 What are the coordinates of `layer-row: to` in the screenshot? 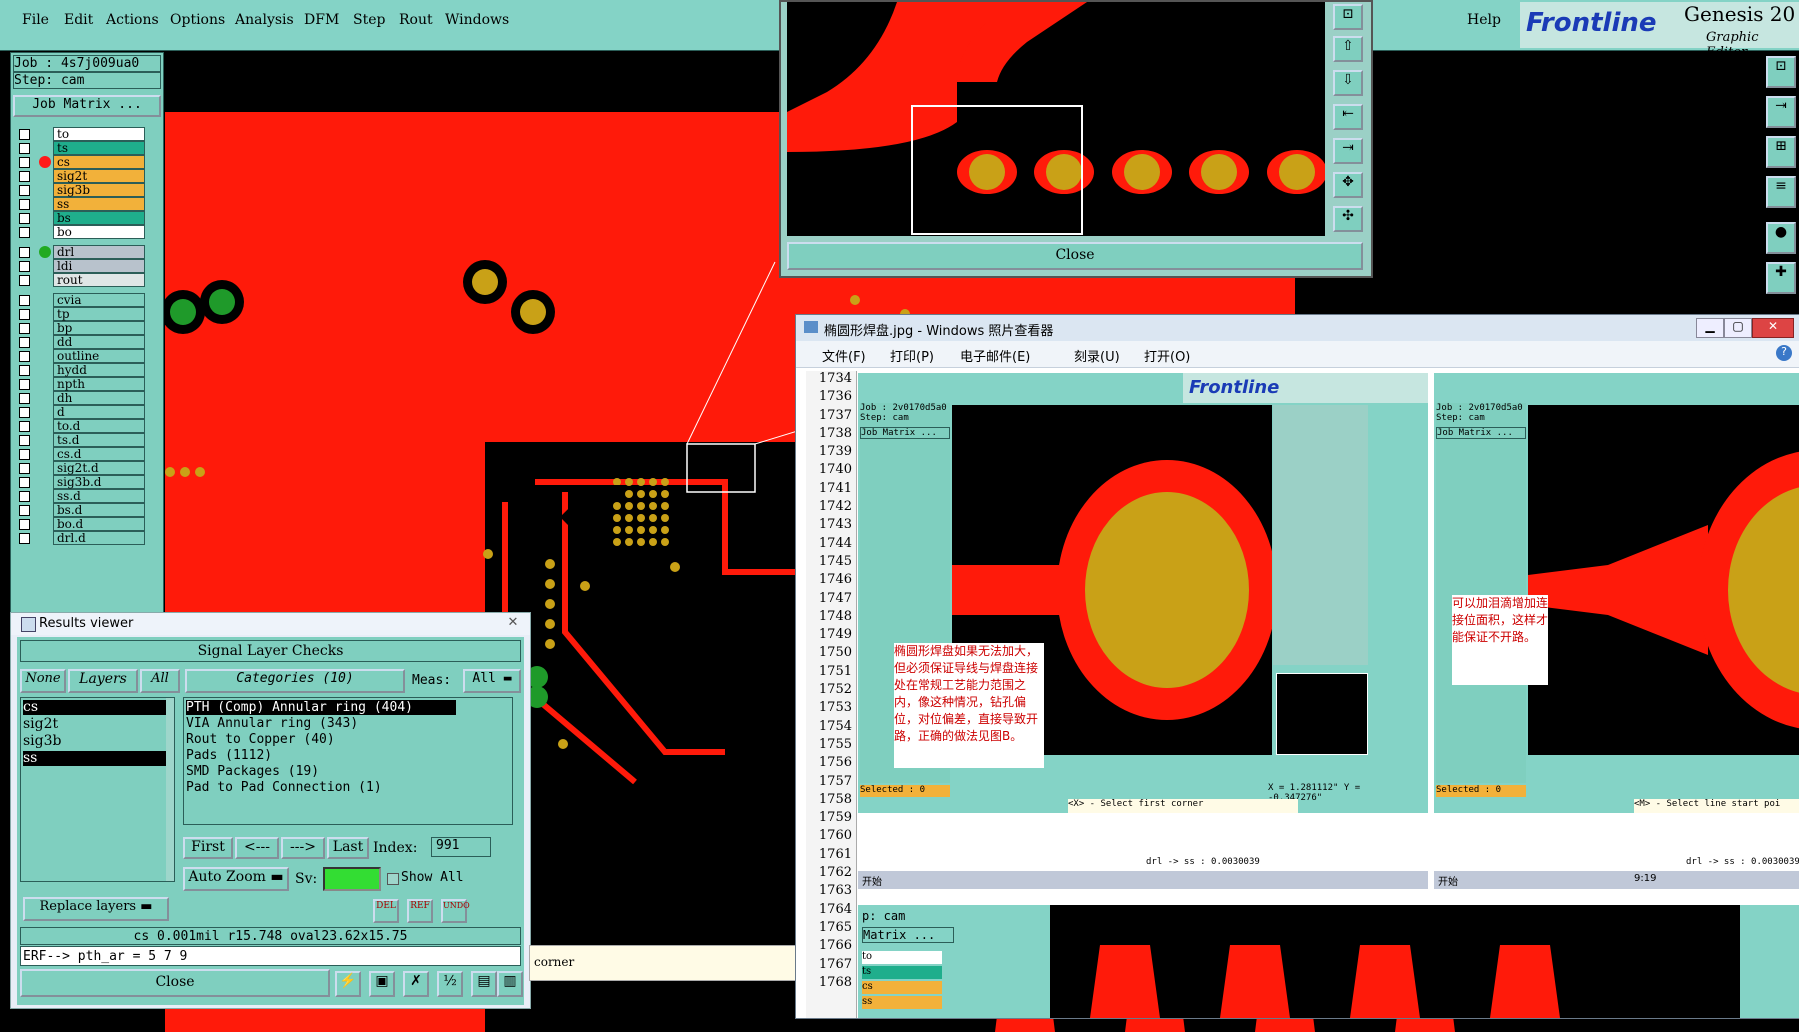 It's located at (88, 134).